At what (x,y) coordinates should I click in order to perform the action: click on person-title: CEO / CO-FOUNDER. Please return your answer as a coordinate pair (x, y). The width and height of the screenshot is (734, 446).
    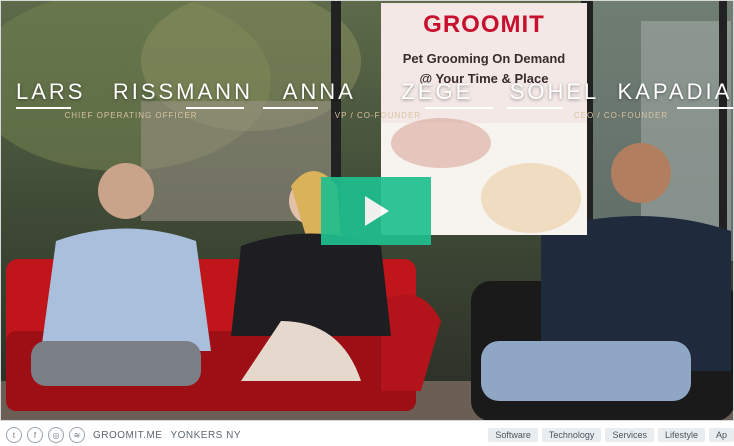
    Looking at the image, I should click on (621, 115).